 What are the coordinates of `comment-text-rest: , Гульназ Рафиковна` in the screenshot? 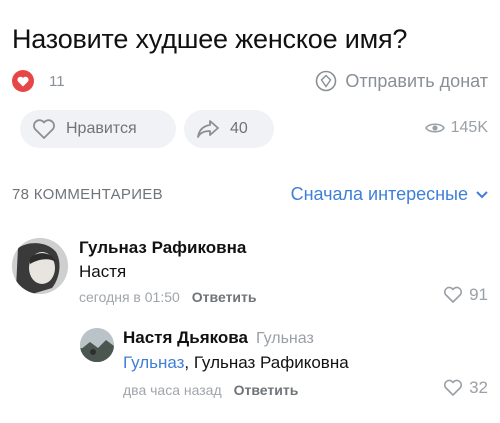 It's located at (266, 362).